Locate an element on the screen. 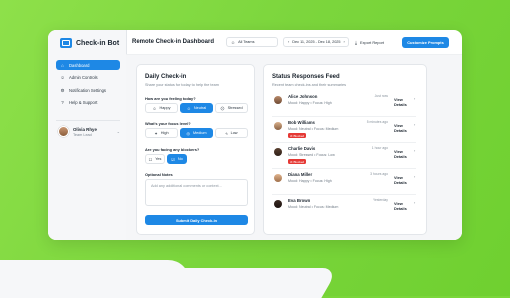  user-role: Team Lead is located at coordinates (82, 134).